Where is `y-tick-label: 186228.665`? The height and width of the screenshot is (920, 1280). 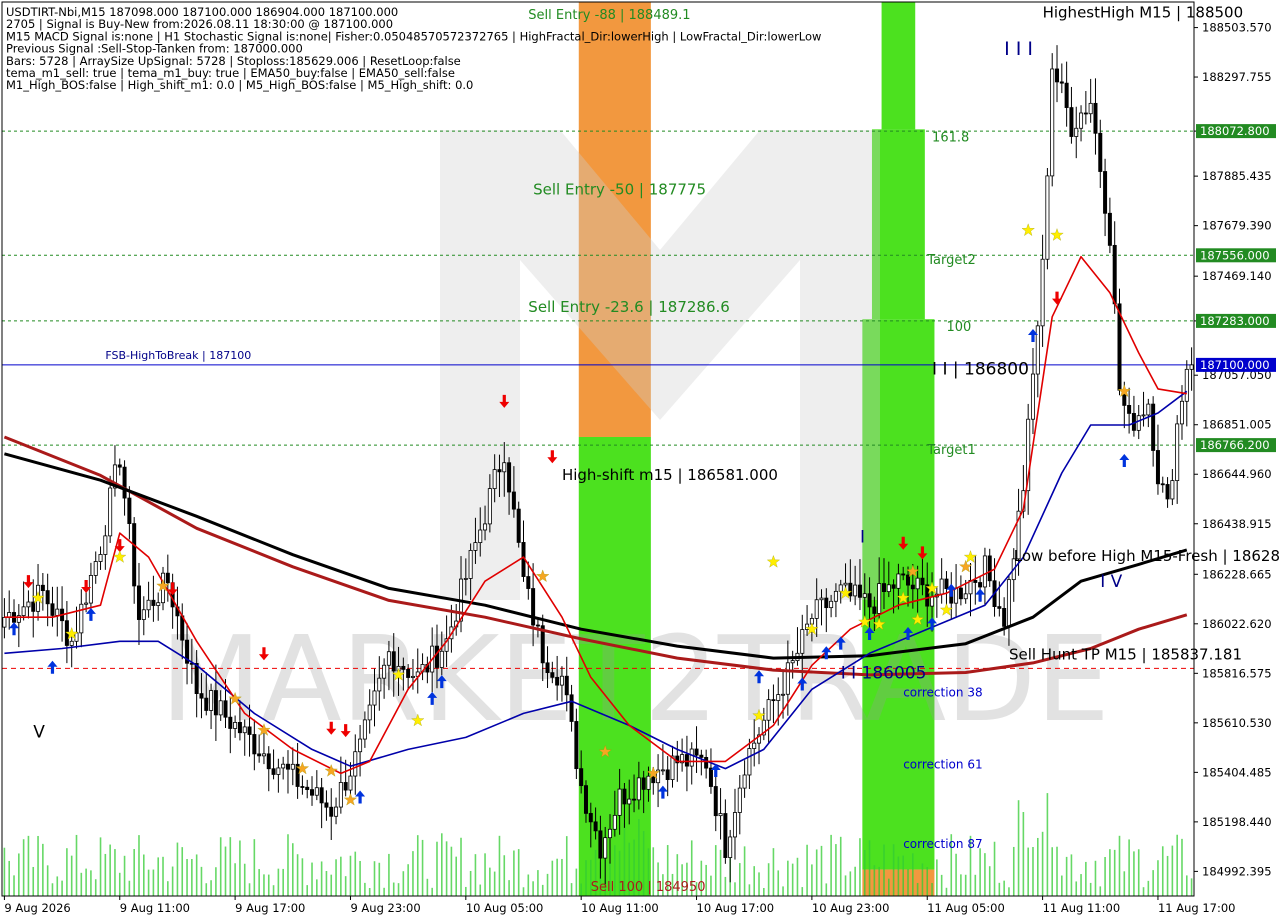
y-tick-label: 186228.665 is located at coordinates (1237, 574).